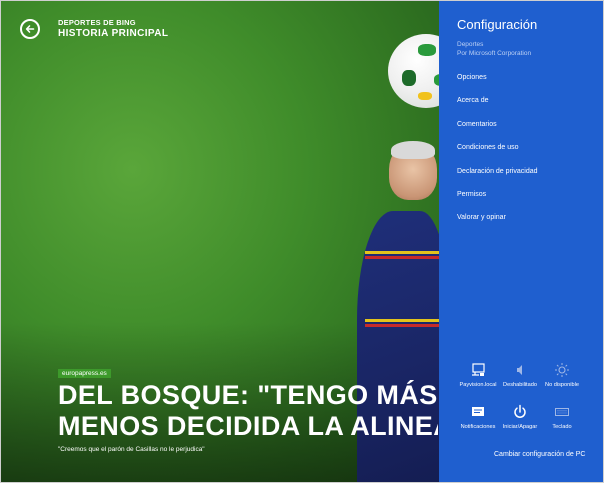 This screenshot has height=483, width=604. Describe the element at coordinates (520, 411) in the screenshot. I see `power-icon` at that location.